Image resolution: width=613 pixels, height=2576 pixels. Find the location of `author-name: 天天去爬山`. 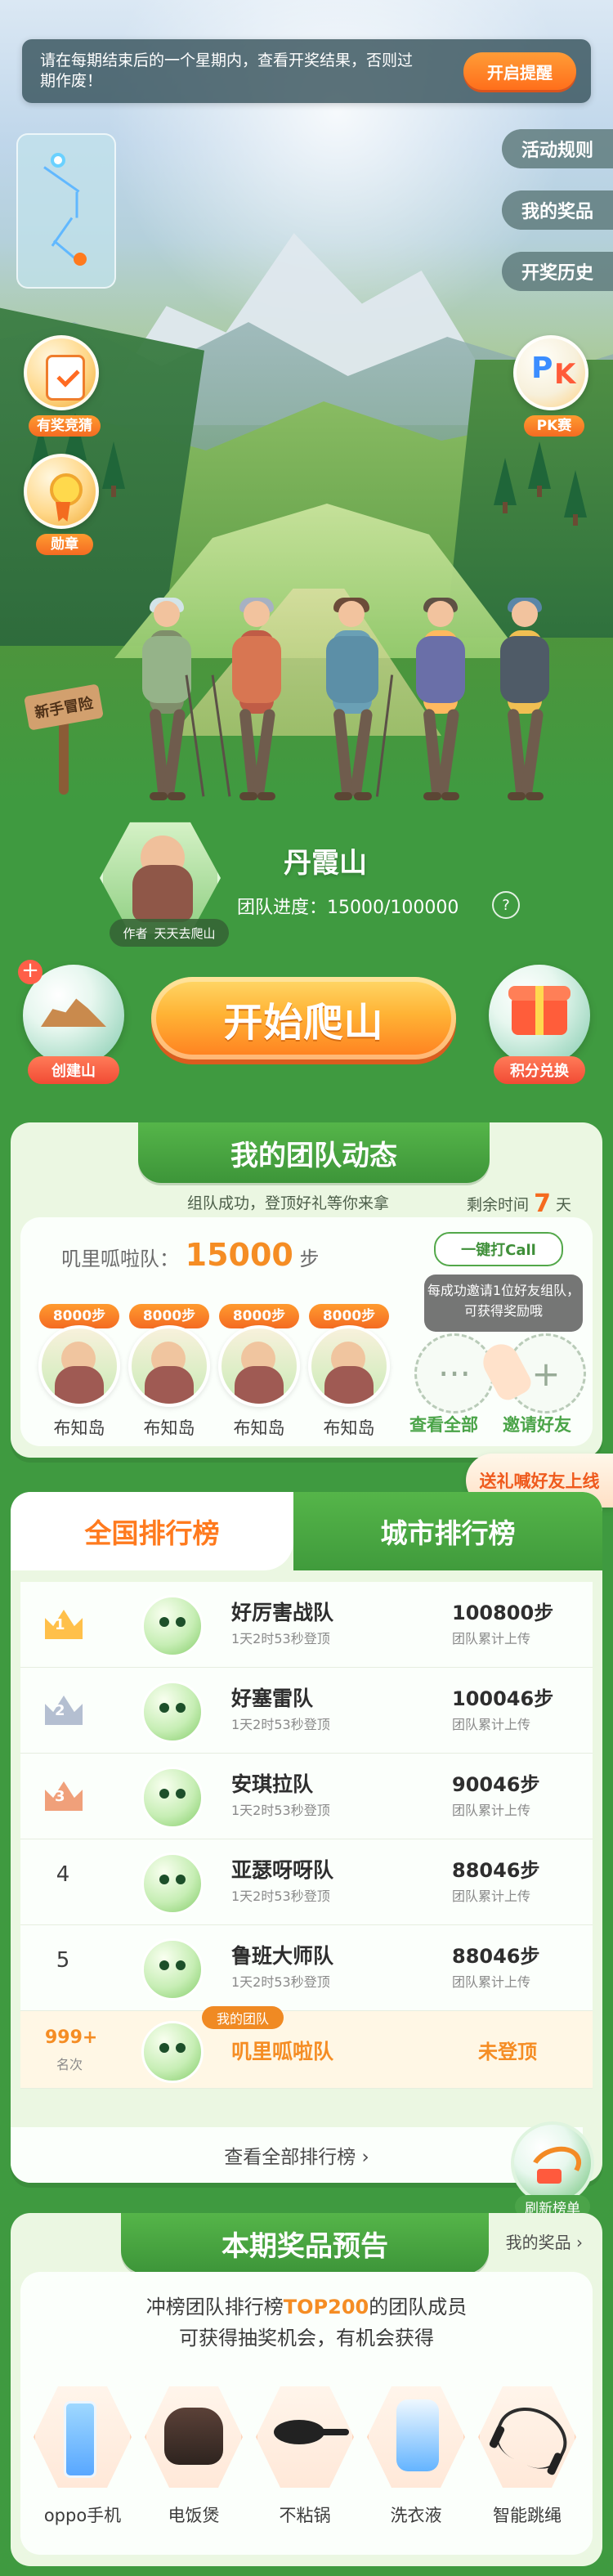

author-name: 天天去爬山 is located at coordinates (185, 933).